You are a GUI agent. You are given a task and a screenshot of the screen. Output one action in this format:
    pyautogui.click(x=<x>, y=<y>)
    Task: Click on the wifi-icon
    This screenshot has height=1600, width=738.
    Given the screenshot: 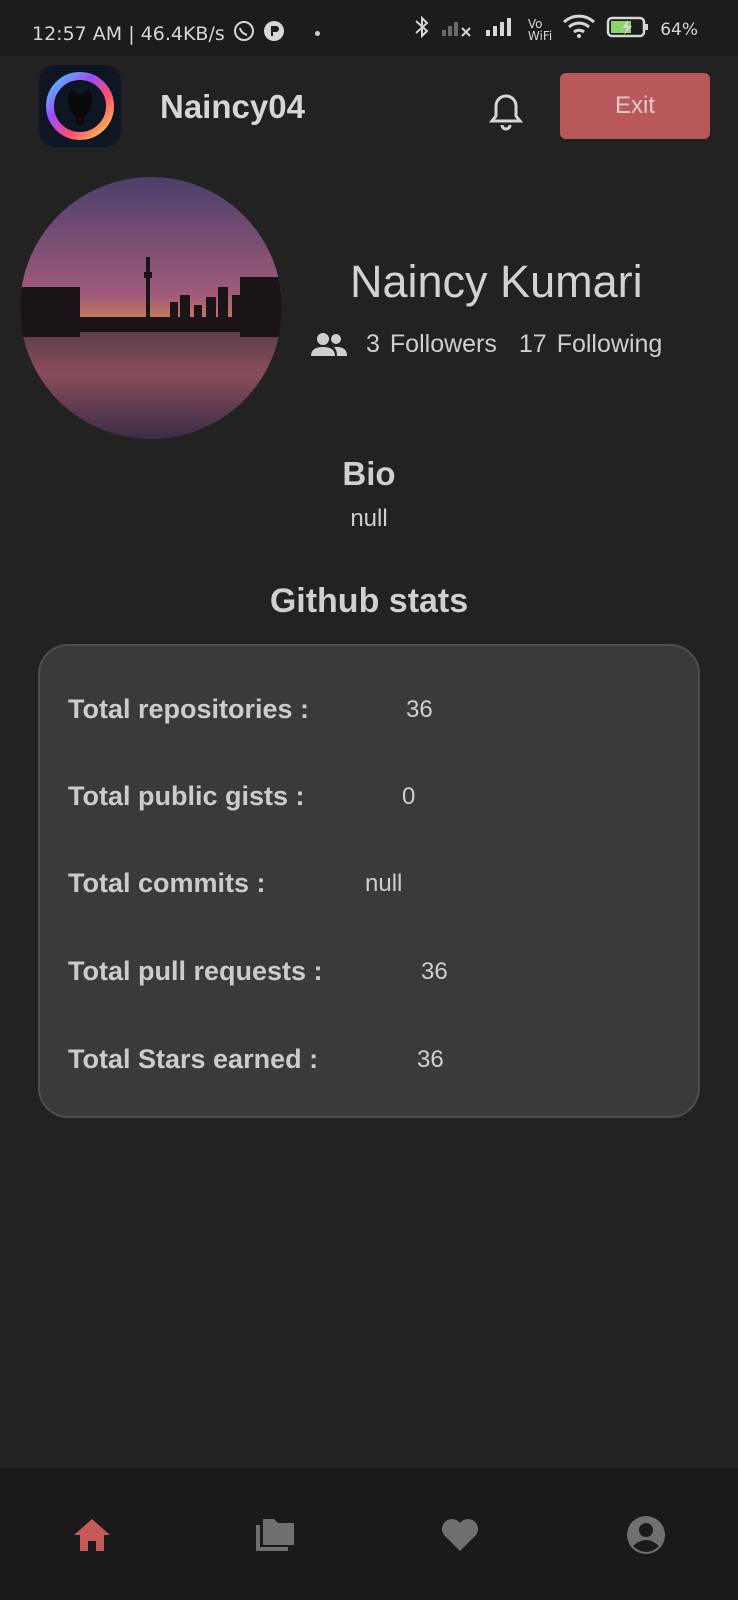 What is the action you would take?
    pyautogui.click(x=579, y=29)
    